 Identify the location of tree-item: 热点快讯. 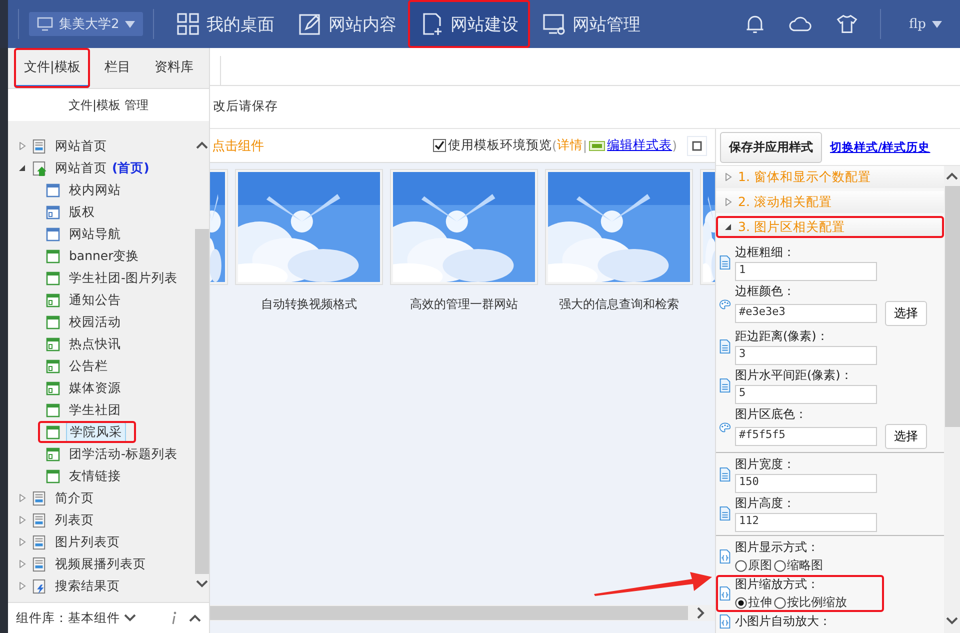
(95, 344).